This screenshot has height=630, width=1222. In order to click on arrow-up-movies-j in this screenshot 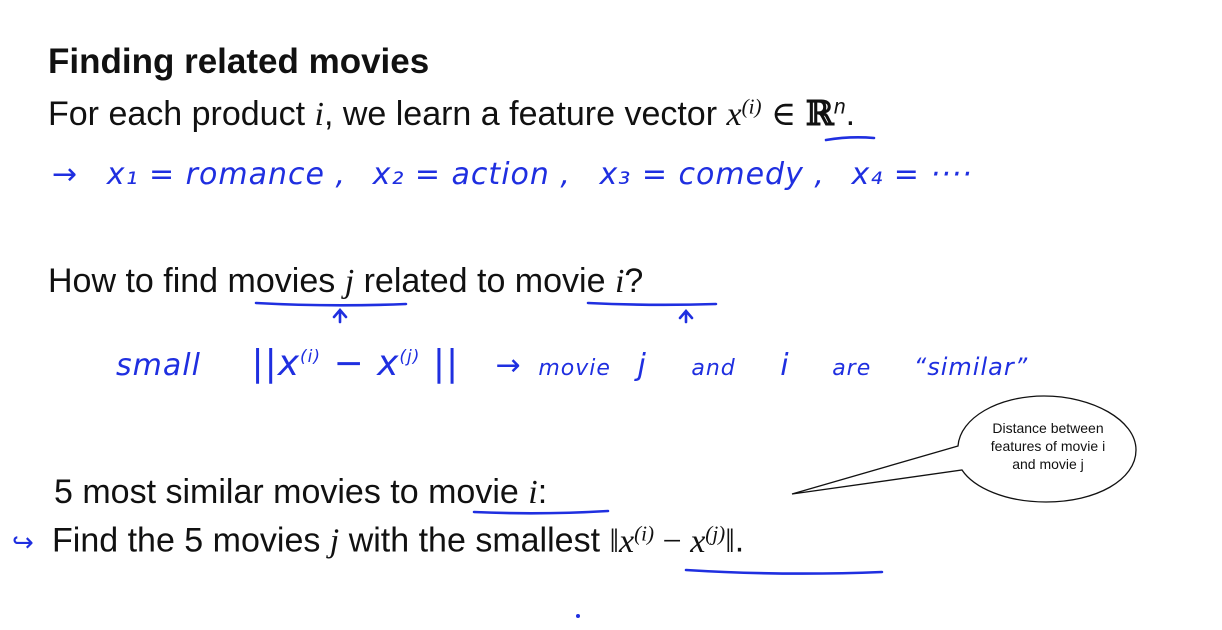, I will do `click(340, 316)`.